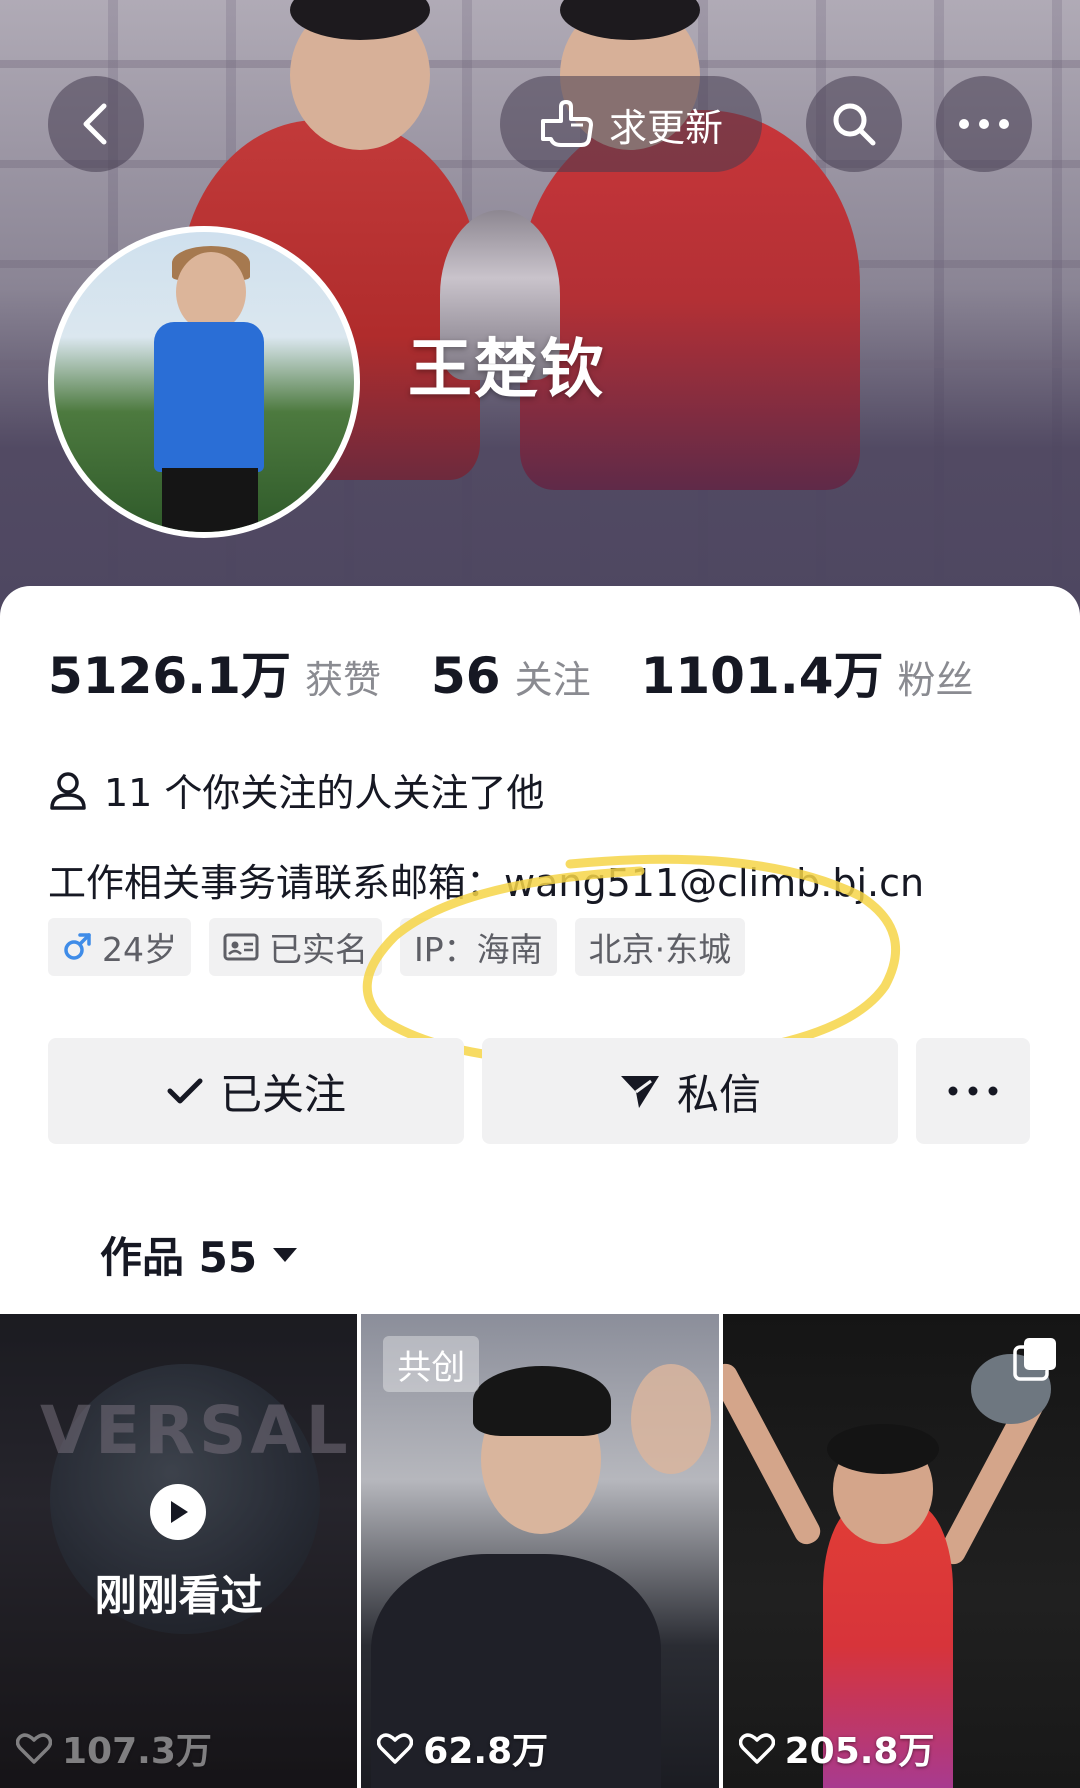  Describe the element at coordinates (209, 397) in the screenshot. I see `avatar-shirt` at that location.